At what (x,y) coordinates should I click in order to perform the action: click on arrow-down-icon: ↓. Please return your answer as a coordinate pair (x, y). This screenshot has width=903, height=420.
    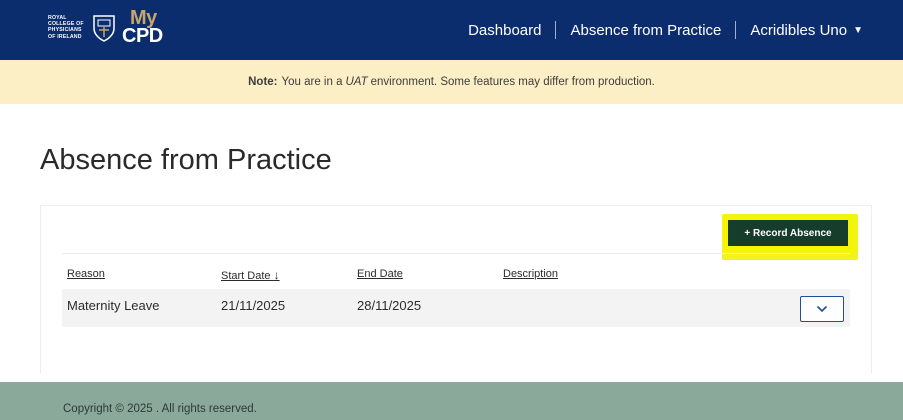
    Looking at the image, I should click on (276, 275).